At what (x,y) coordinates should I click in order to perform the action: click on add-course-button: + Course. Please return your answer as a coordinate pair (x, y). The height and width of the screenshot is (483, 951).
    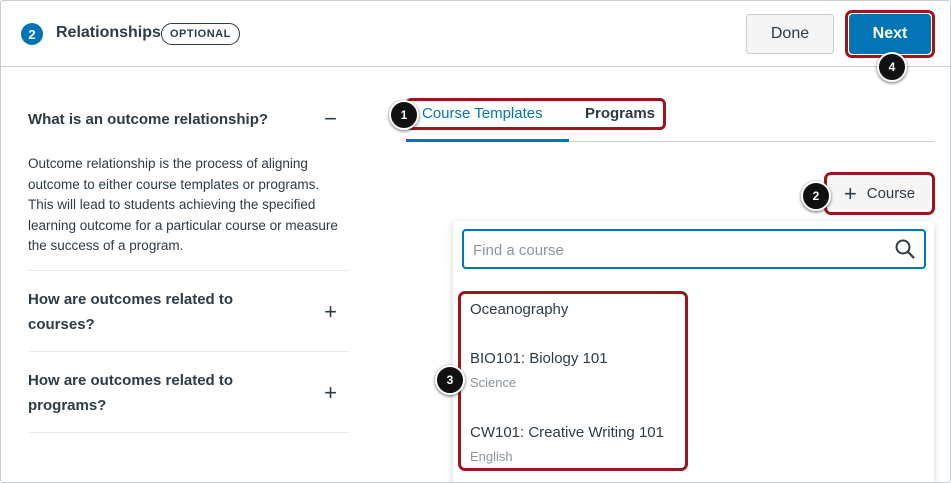
    Looking at the image, I should click on (879, 193).